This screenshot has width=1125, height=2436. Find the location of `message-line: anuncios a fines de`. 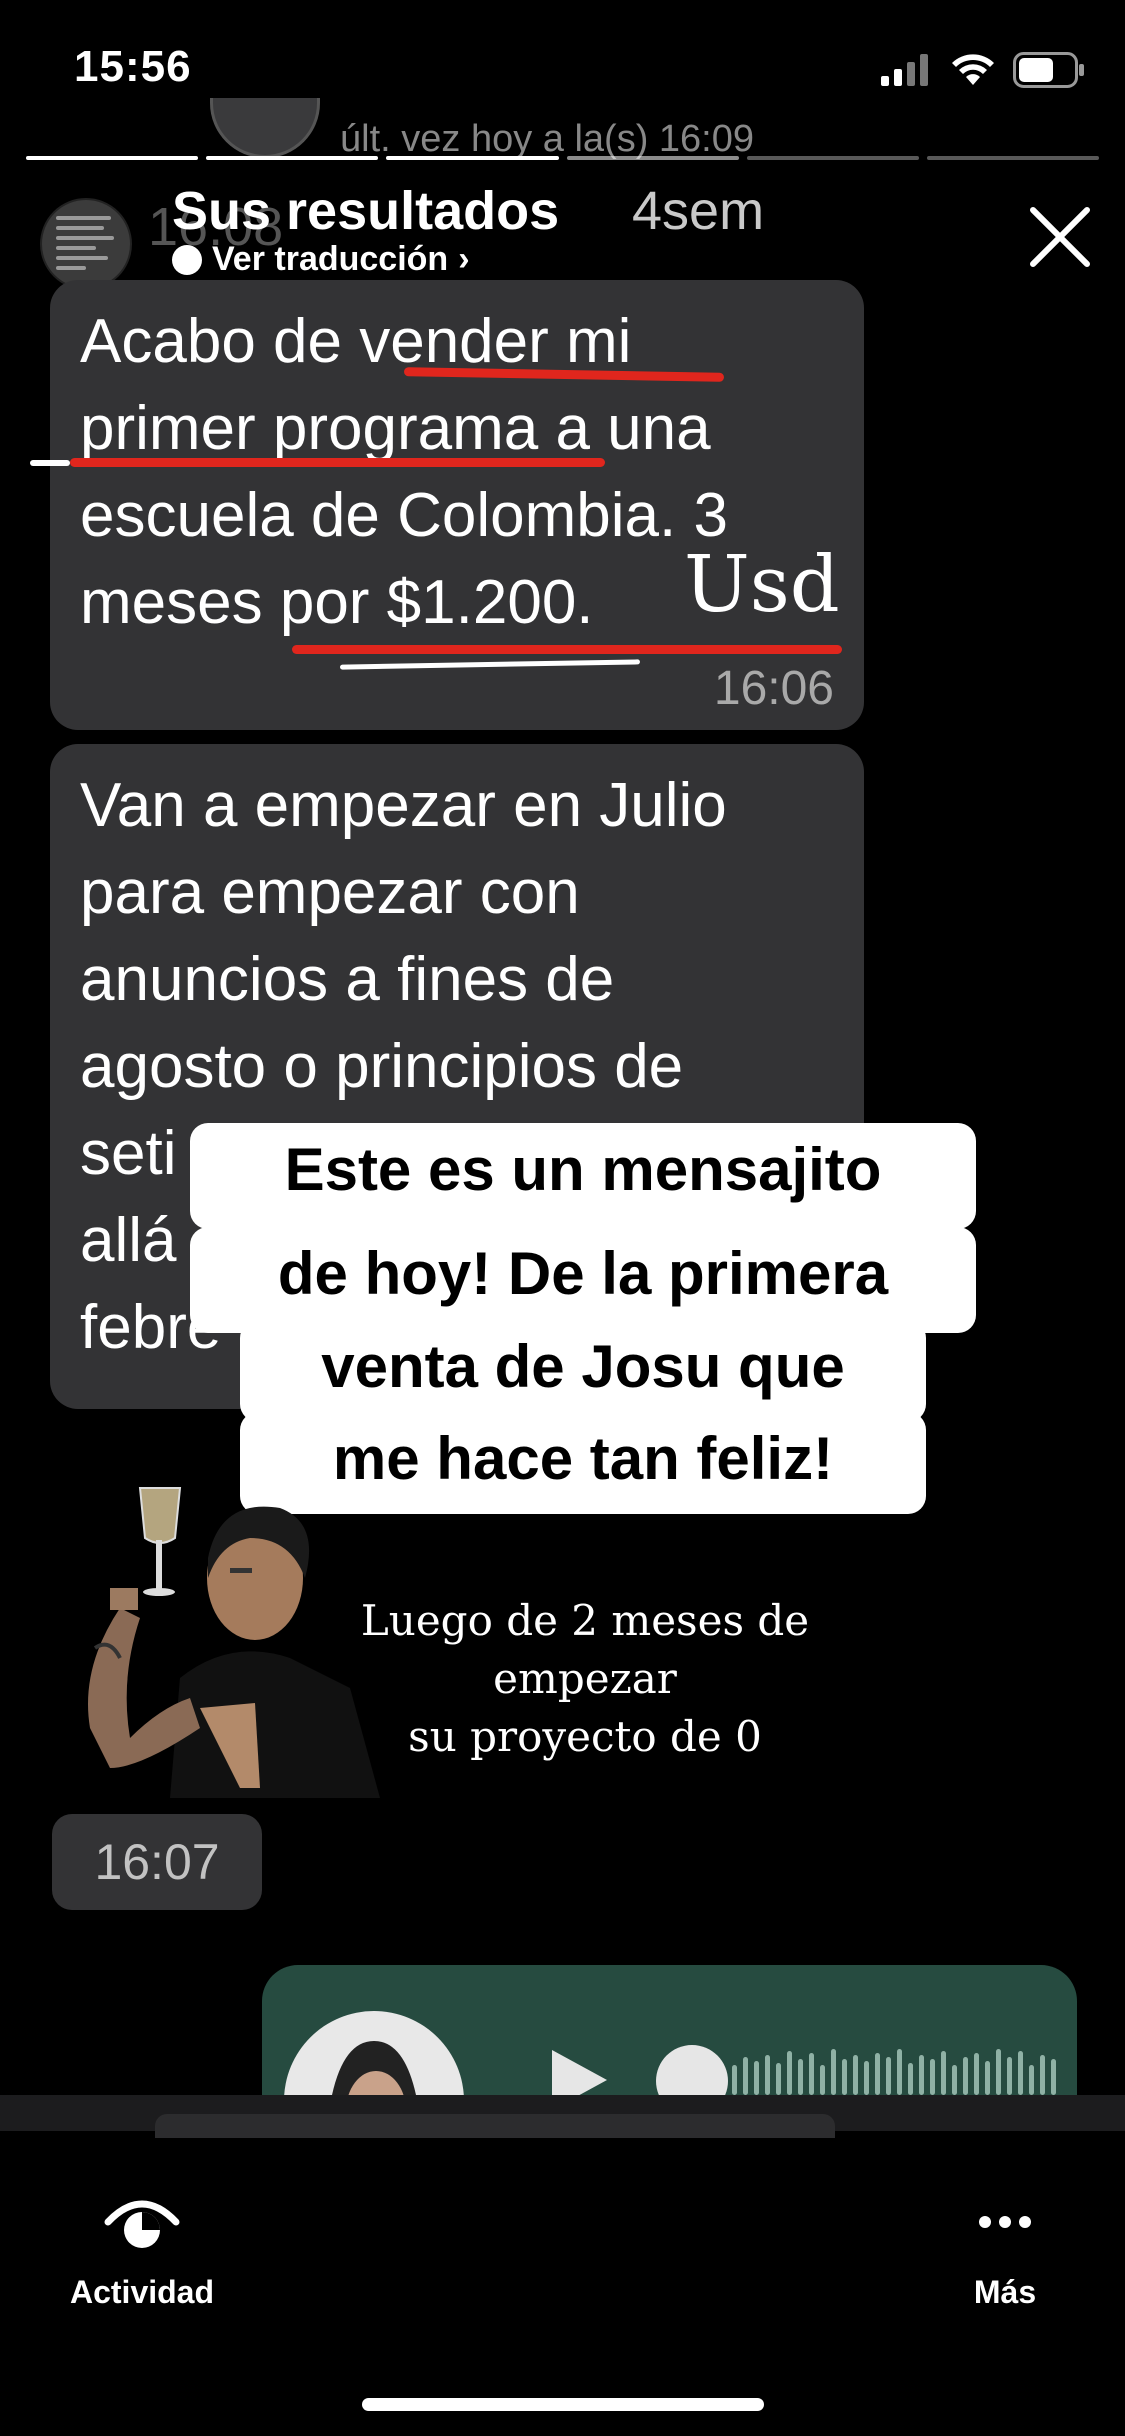

message-line: anuncios a fines de is located at coordinates (347, 979).